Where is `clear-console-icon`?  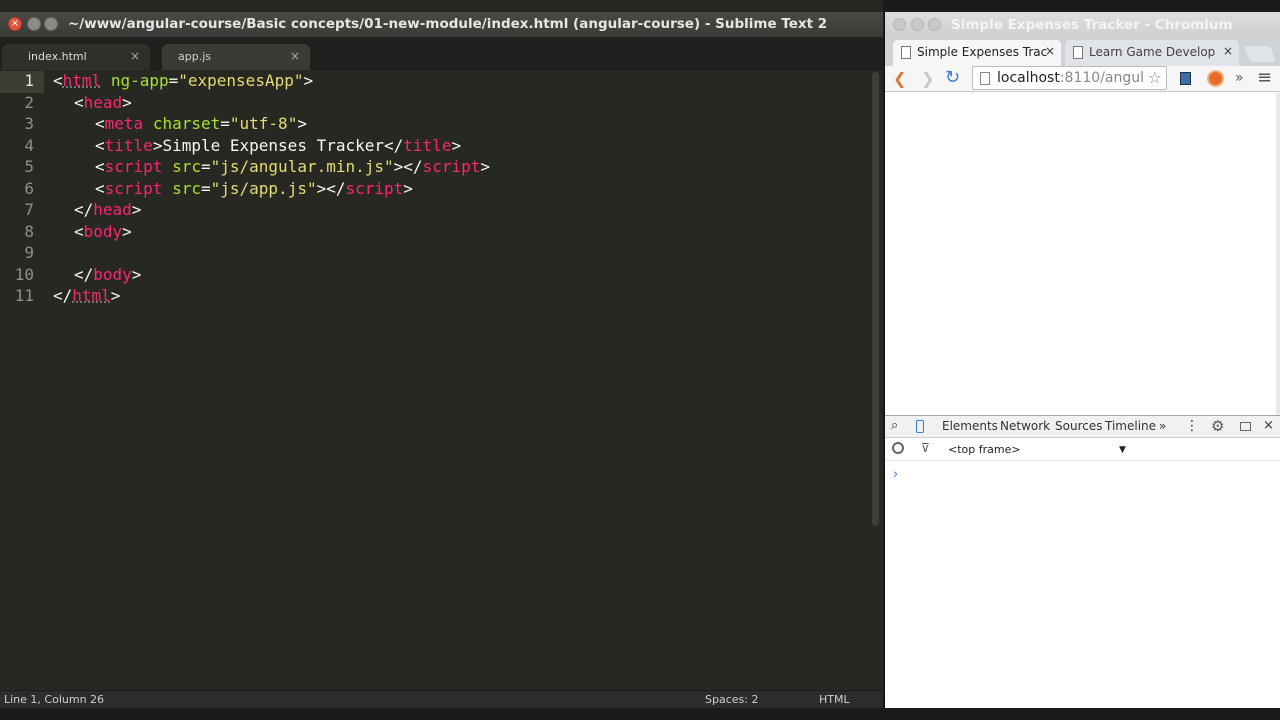
clear-console-icon is located at coordinates (898, 448).